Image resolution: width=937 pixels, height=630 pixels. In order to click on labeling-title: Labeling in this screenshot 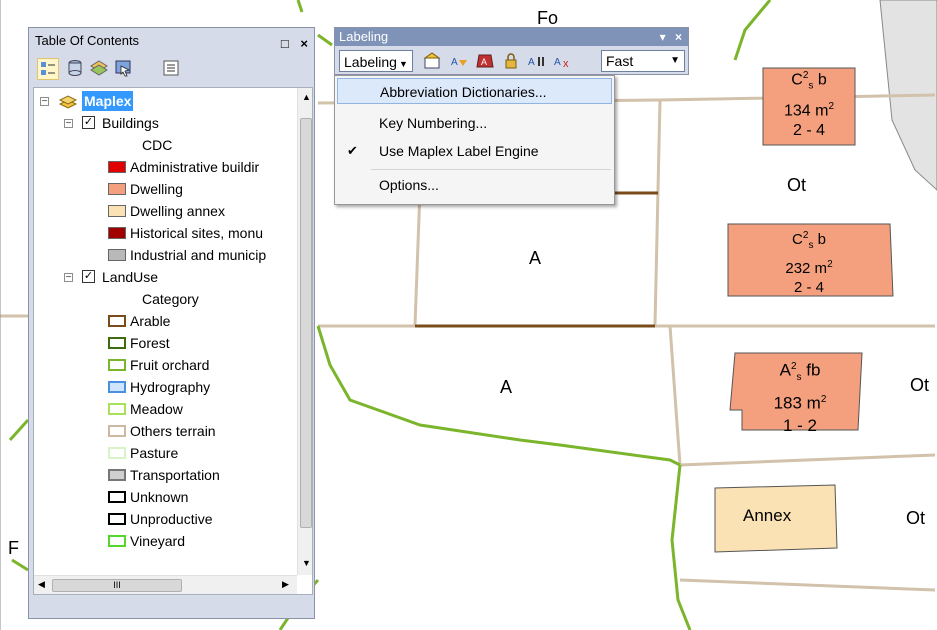, I will do `click(364, 36)`.